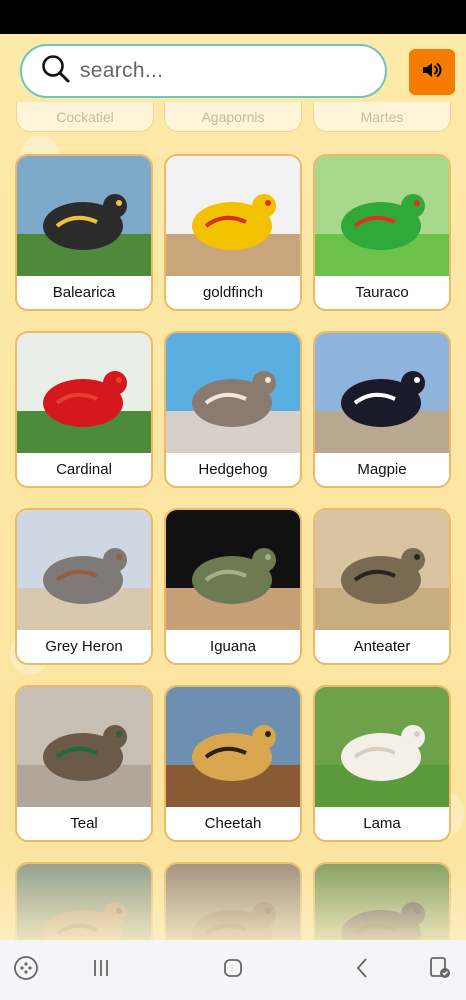 The width and height of the screenshot is (466, 1000). I want to click on gamepad-icon, so click(26, 970).